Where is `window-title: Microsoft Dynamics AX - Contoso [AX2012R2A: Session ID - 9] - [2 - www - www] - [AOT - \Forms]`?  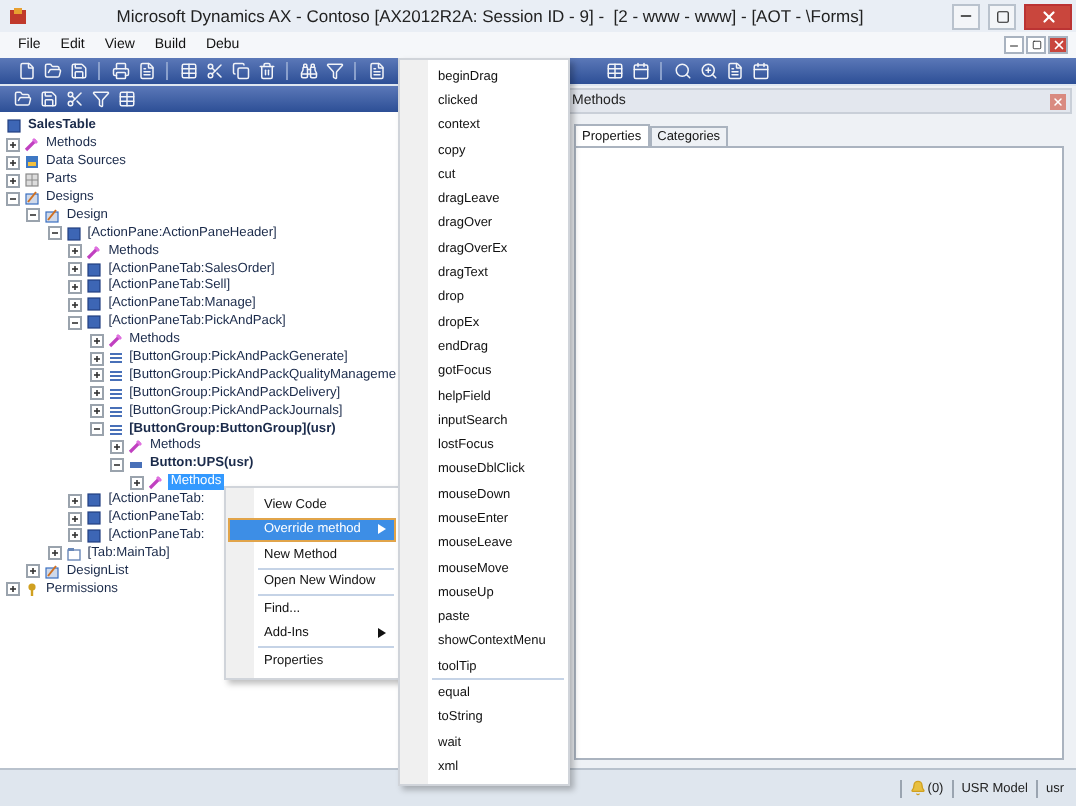 window-title: Microsoft Dynamics AX - Contoso [AX2012R2A: Session ID - 9] - [2 - www - www] - [AOT - \Forms] is located at coordinates (490, 16).